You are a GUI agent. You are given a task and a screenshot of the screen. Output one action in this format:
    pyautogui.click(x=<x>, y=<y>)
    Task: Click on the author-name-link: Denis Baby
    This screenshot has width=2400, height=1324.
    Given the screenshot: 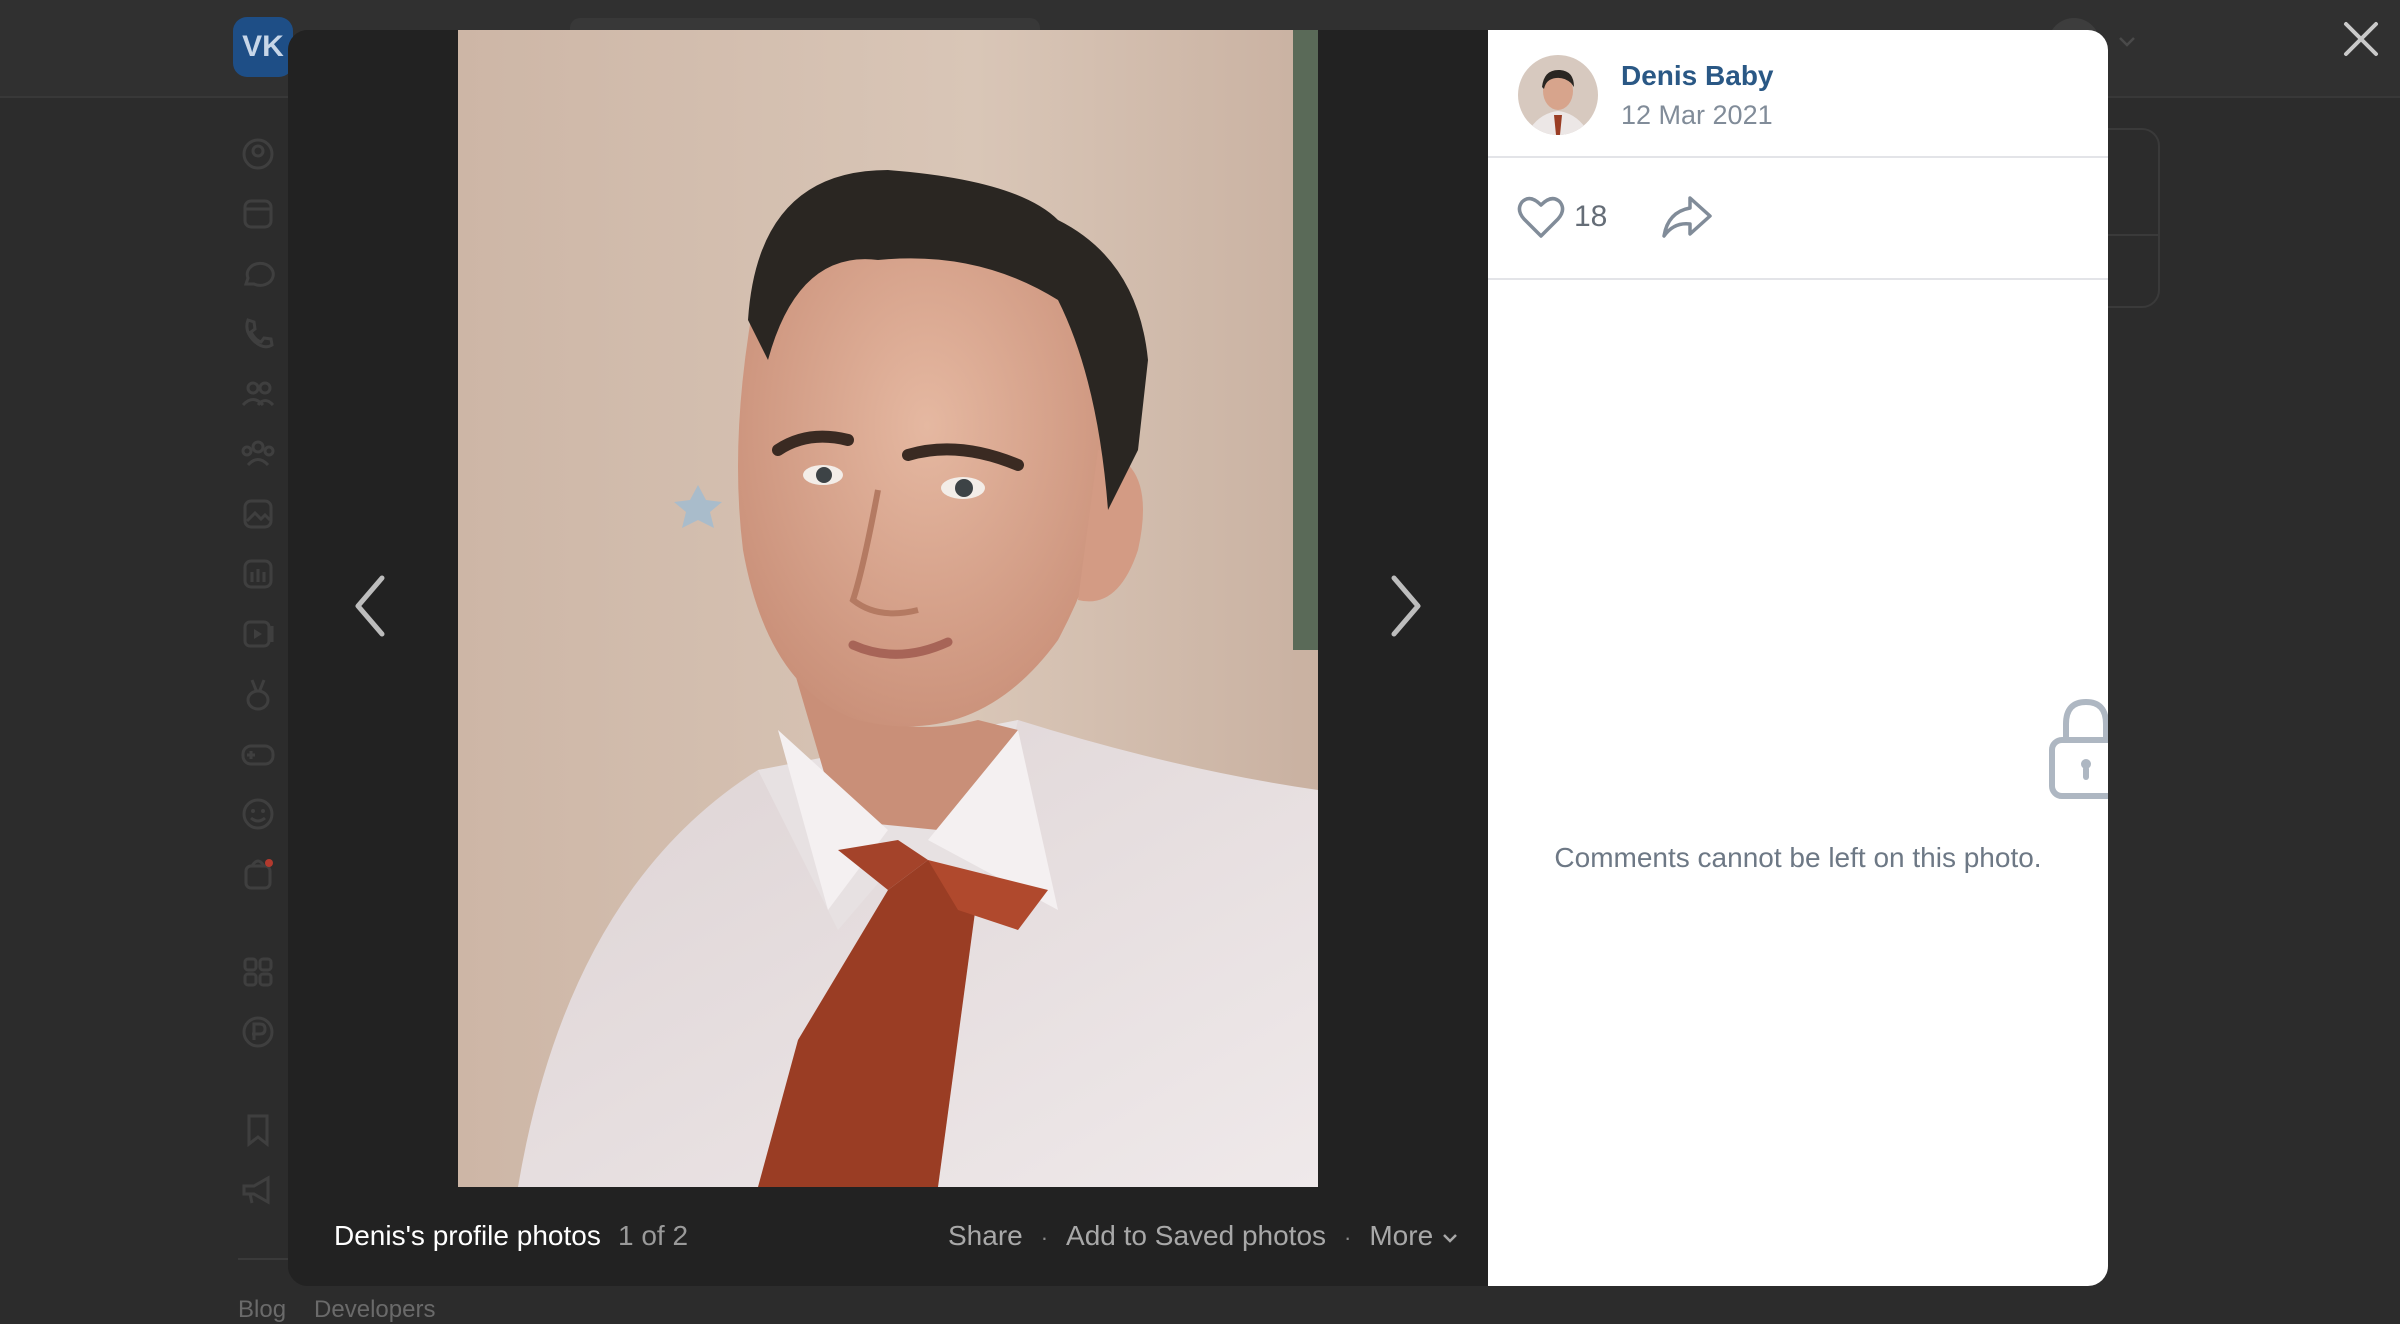 What is the action you would take?
    pyautogui.click(x=1697, y=76)
    